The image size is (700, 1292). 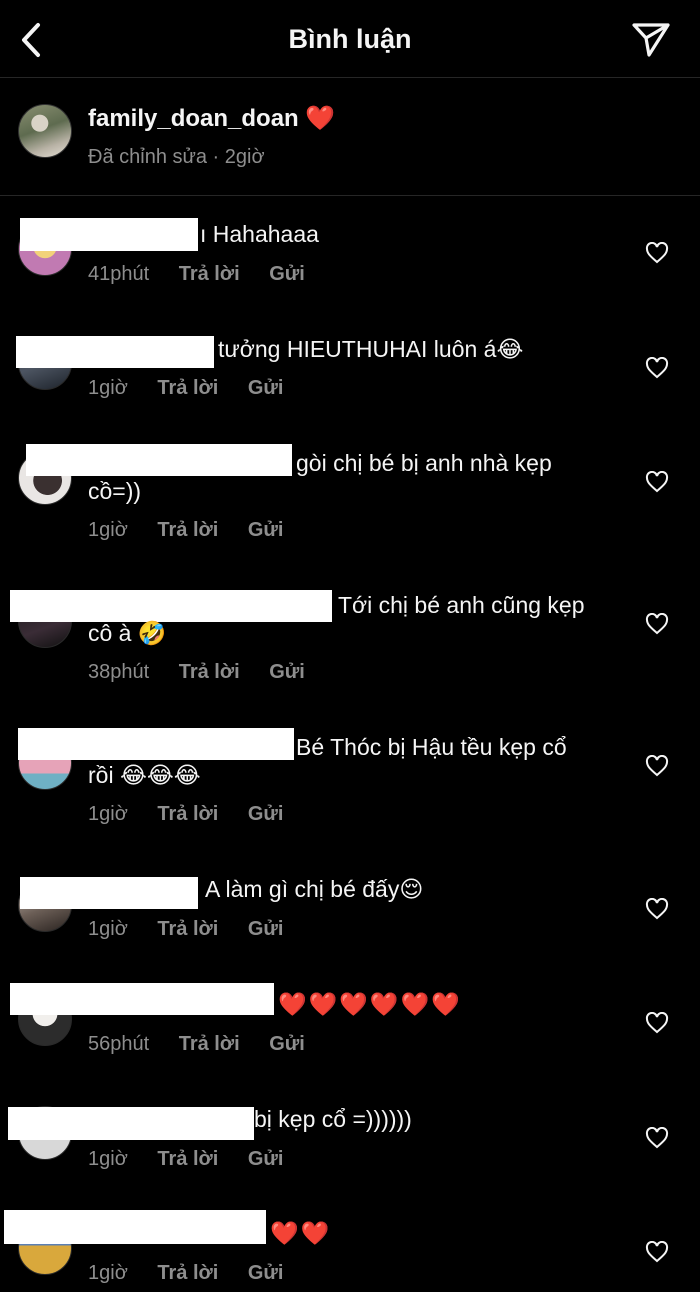 I want to click on comment-text: A làm gì chị bé đấy😌, so click(x=314, y=889).